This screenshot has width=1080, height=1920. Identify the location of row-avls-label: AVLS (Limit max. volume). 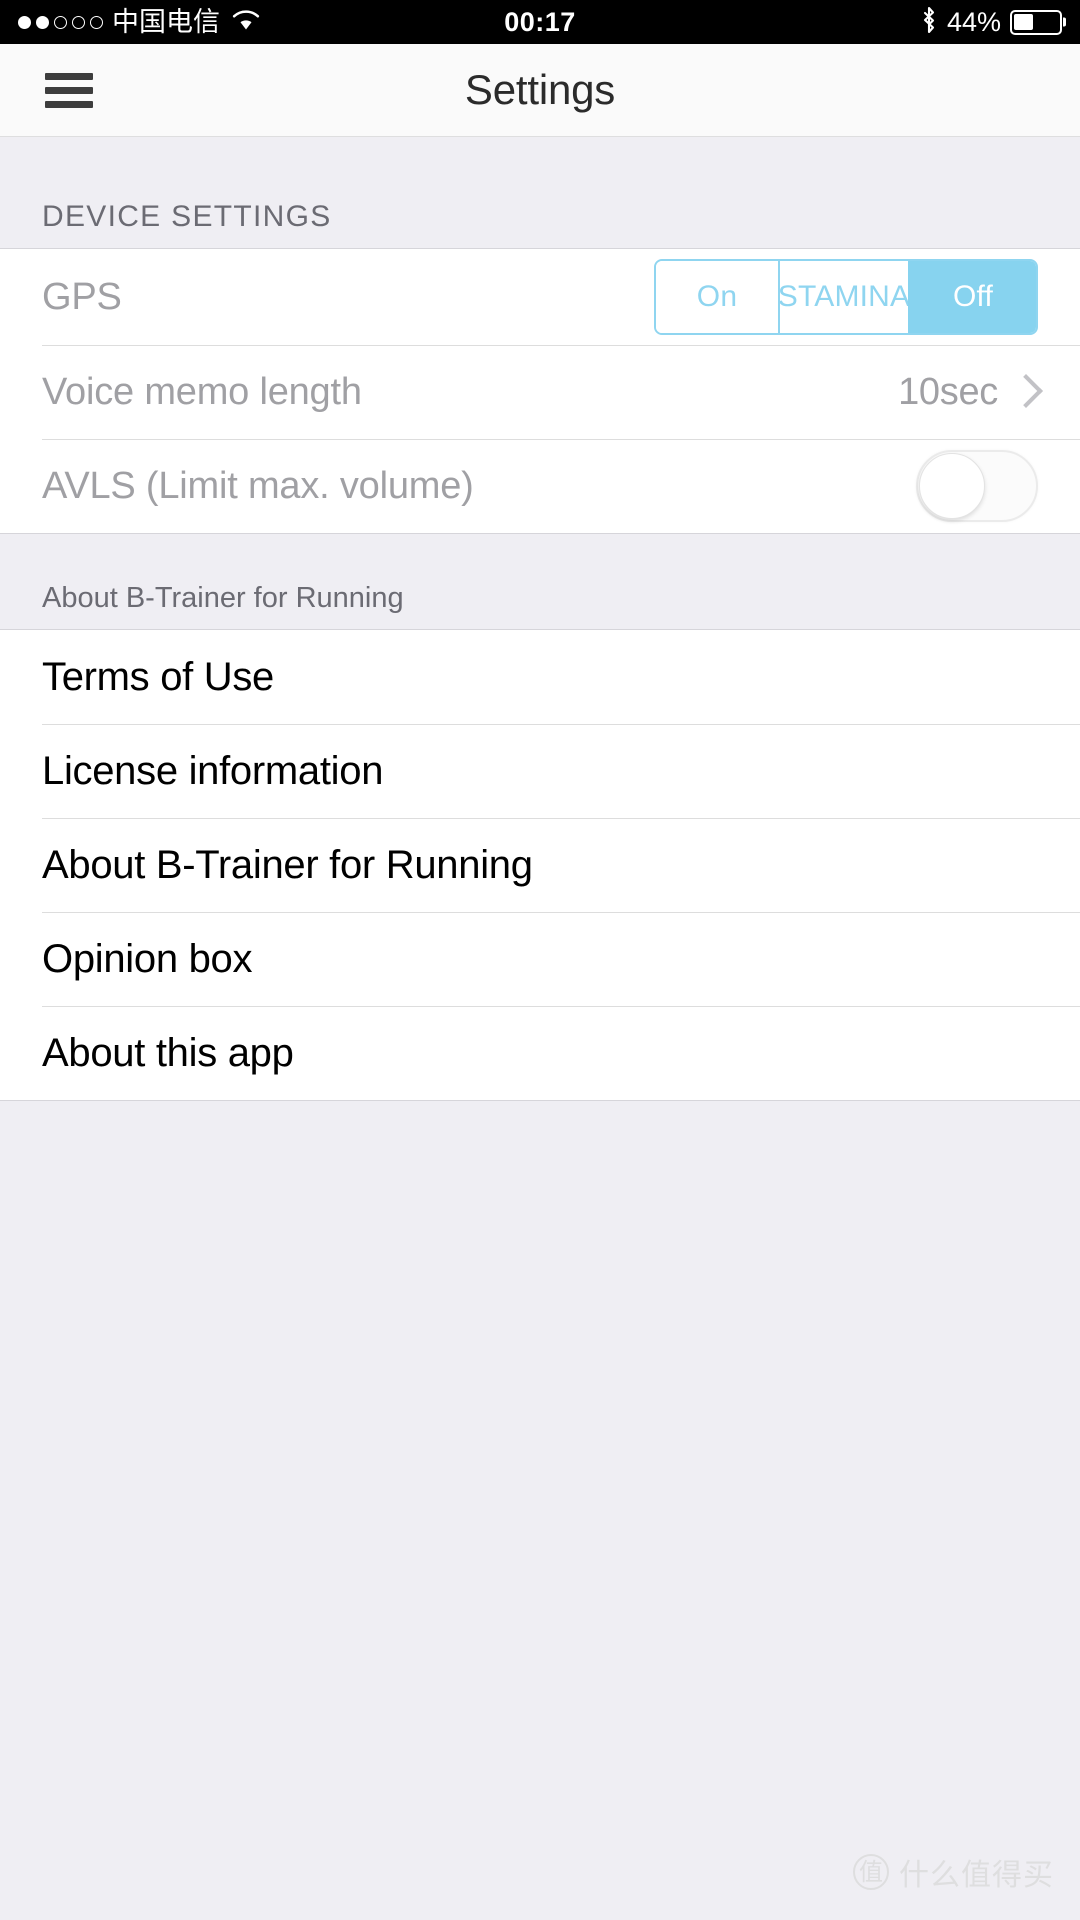
(258, 485).